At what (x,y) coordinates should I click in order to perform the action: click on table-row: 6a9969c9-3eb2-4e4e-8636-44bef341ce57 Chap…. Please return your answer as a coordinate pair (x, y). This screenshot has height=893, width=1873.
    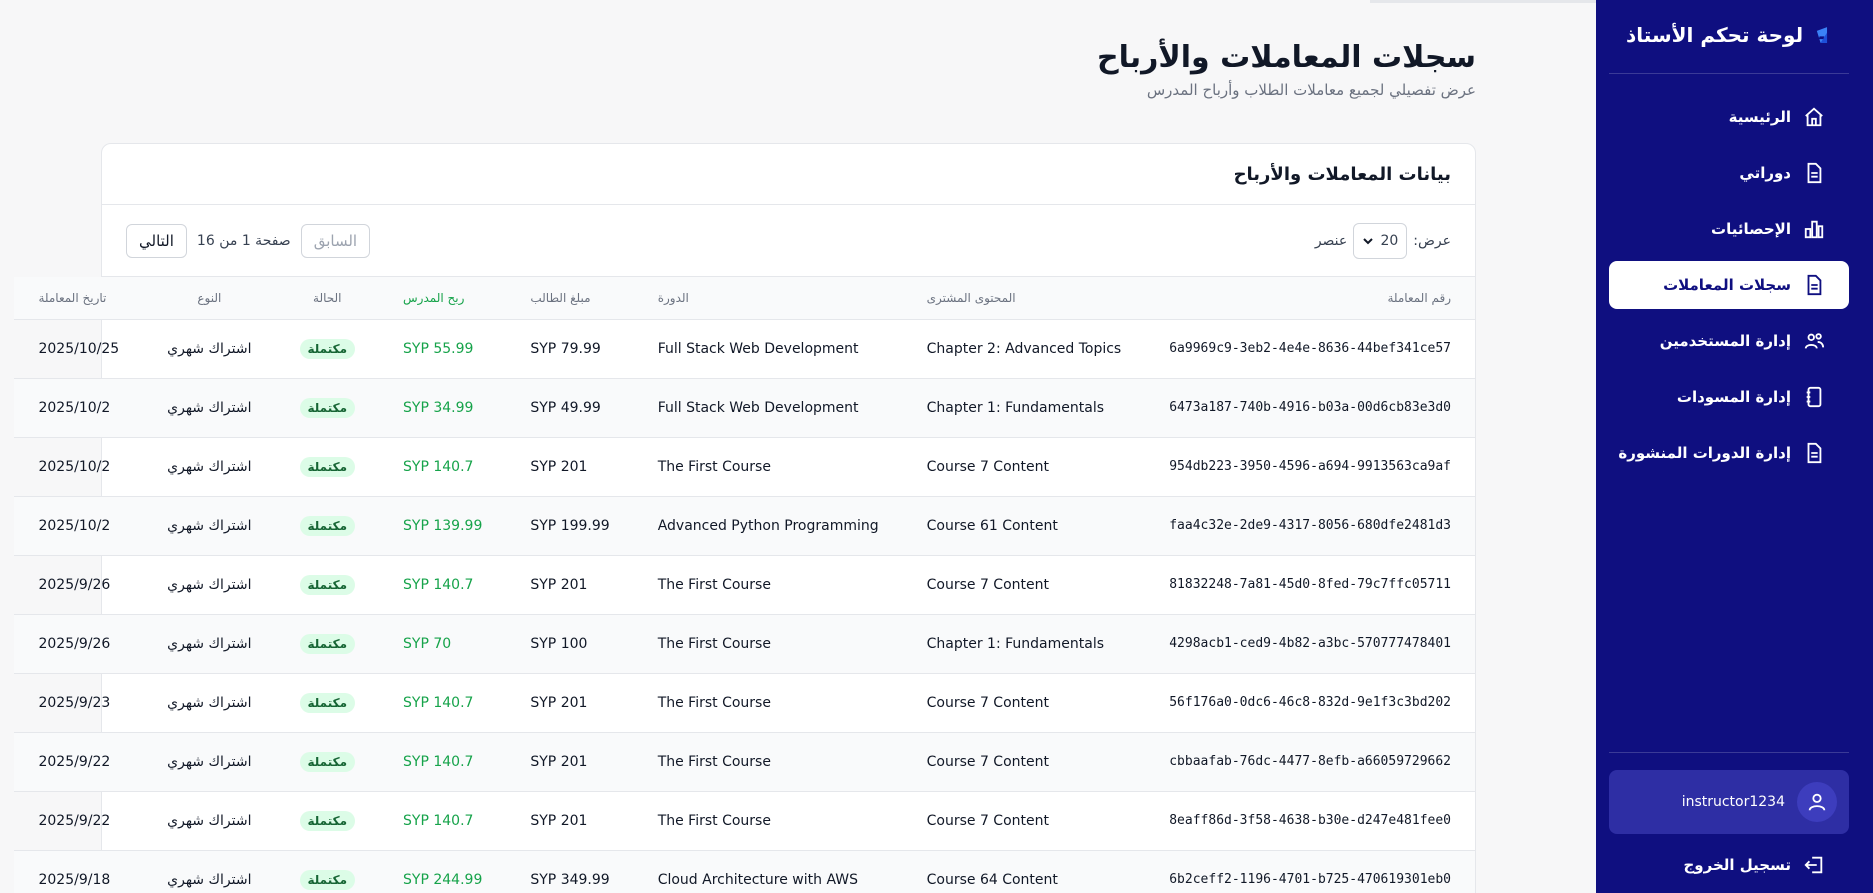
    Looking at the image, I should click on (744, 349).